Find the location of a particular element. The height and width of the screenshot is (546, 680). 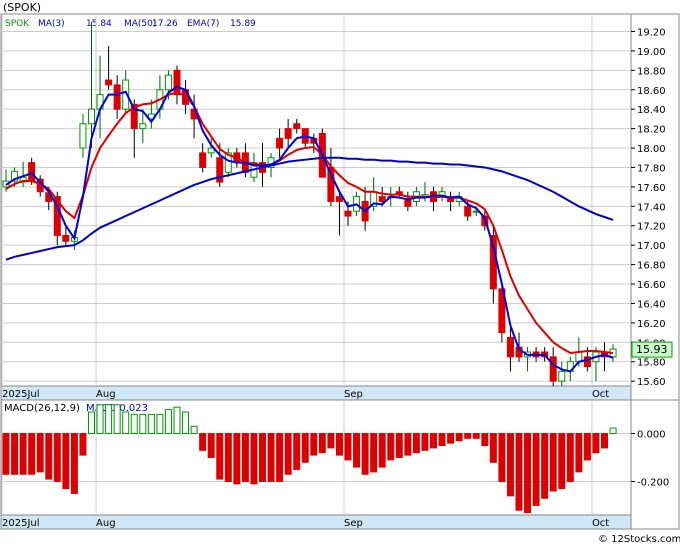

y-tick-label: 18.20 is located at coordinates (651, 130).